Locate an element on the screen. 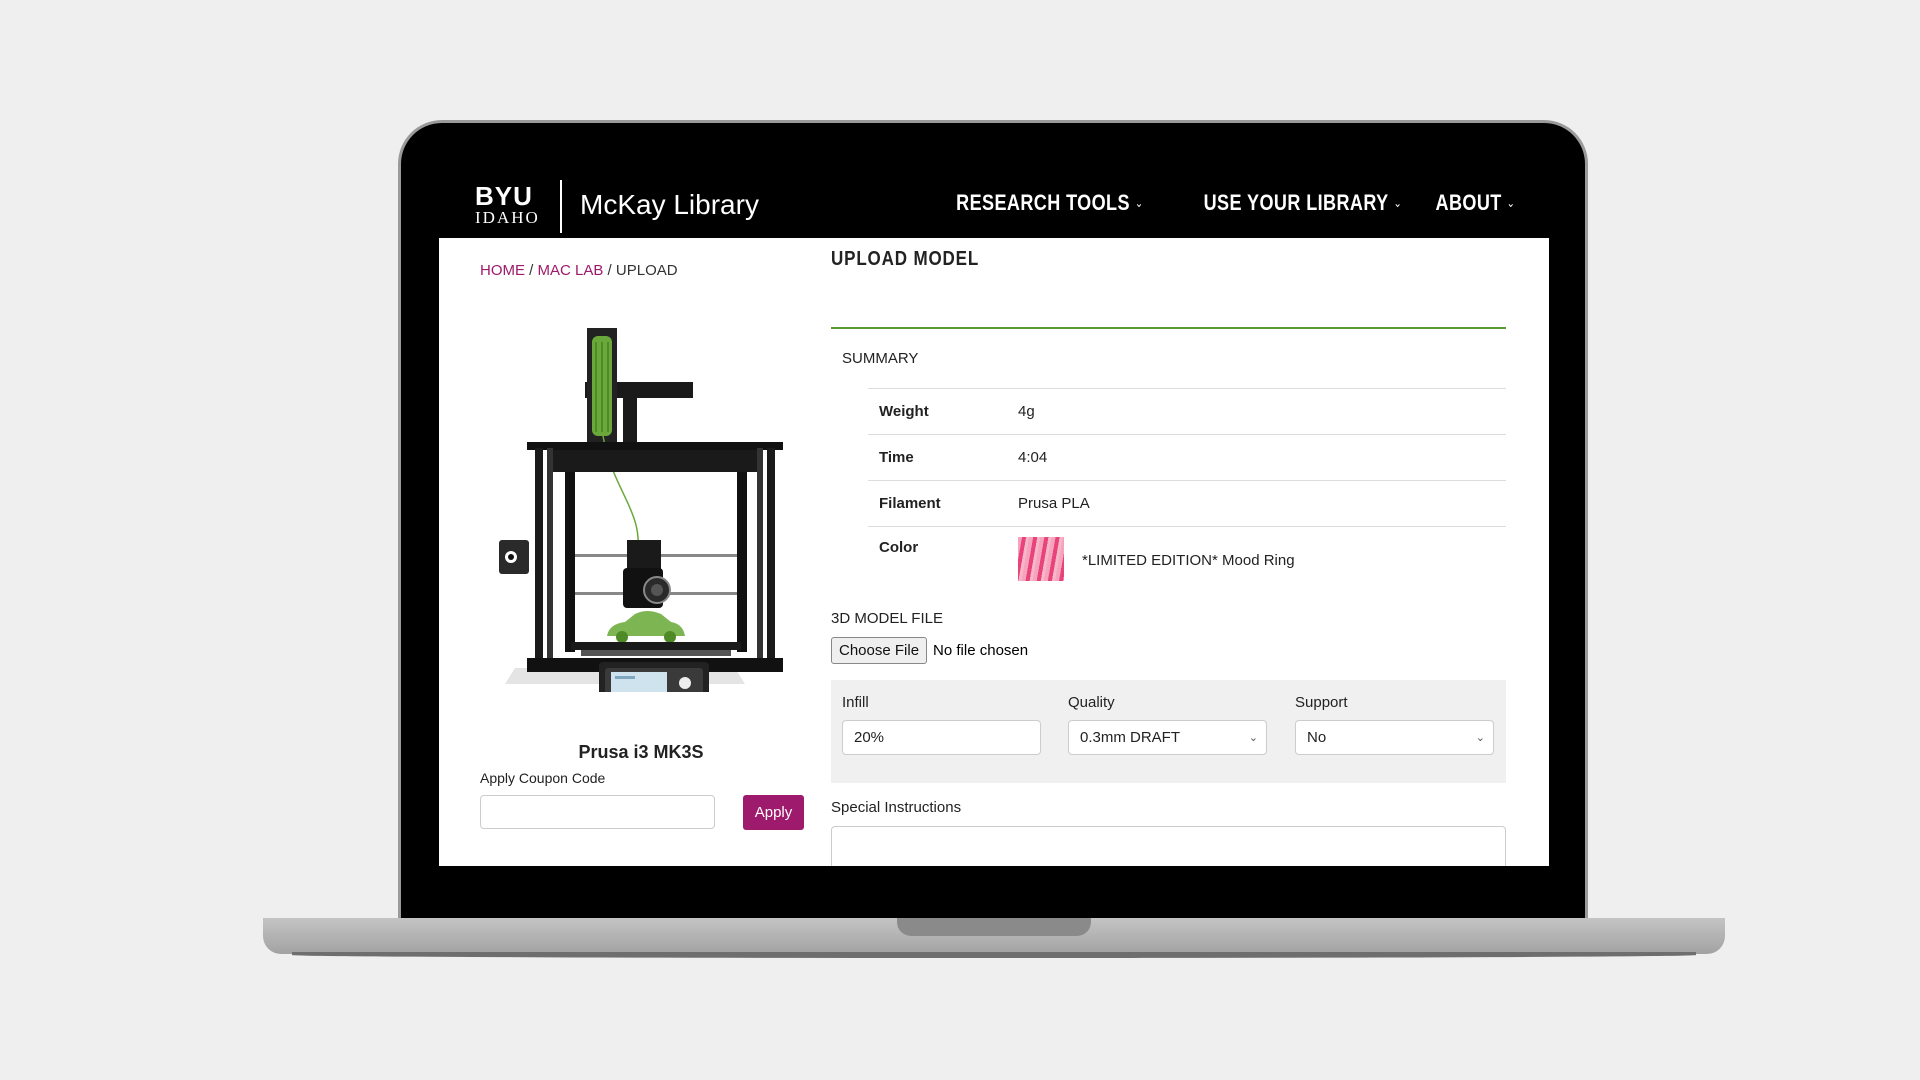 This screenshot has height=1080, width=1920. infill-input: 20% is located at coordinates (941, 737).